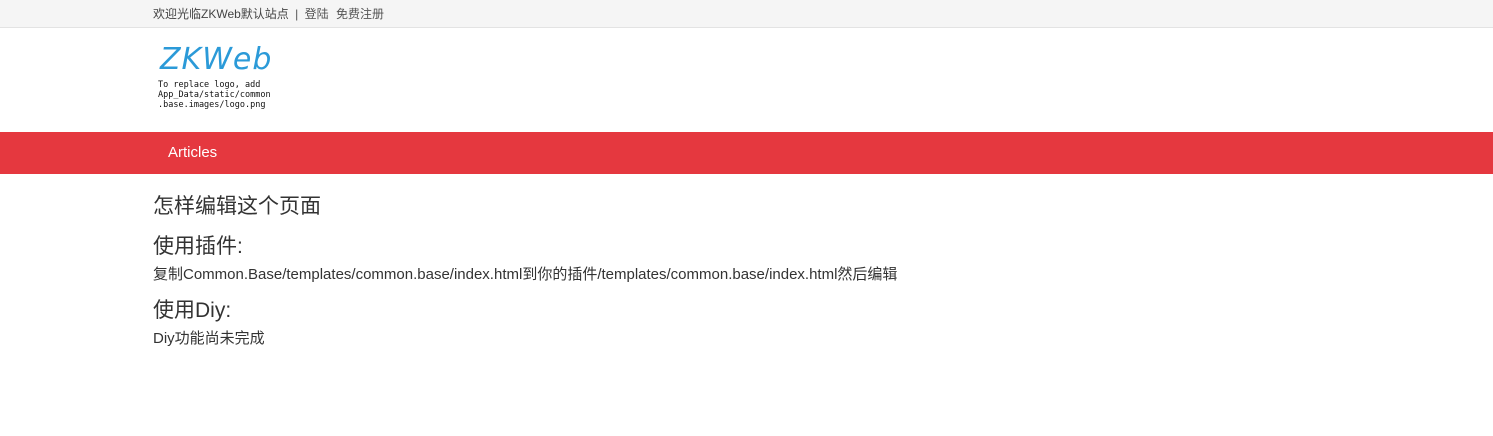 This screenshot has width=1493, height=436. I want to click on nav-item-articles: Articles, so click(192, 153).